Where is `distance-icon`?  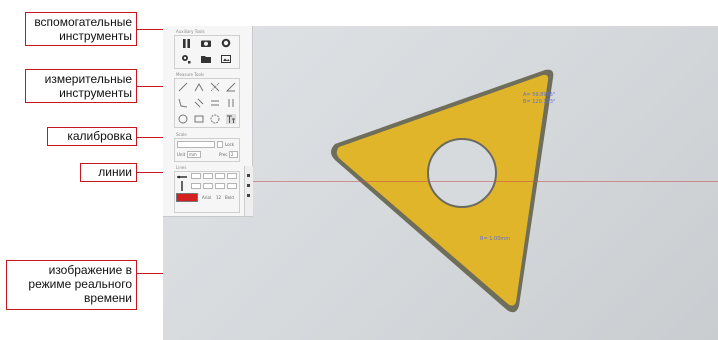 distance-icon is located at coordinates (215, 103).